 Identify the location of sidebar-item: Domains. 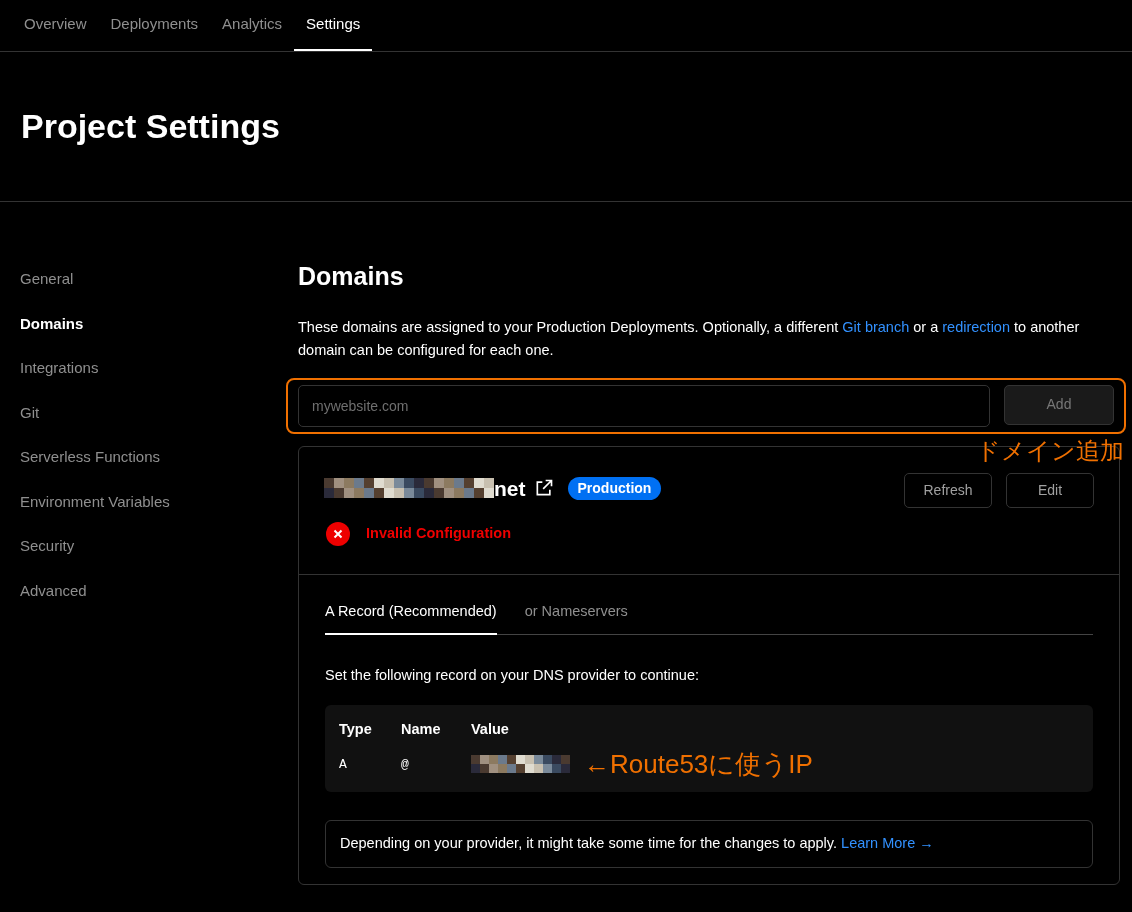
(159, 323).